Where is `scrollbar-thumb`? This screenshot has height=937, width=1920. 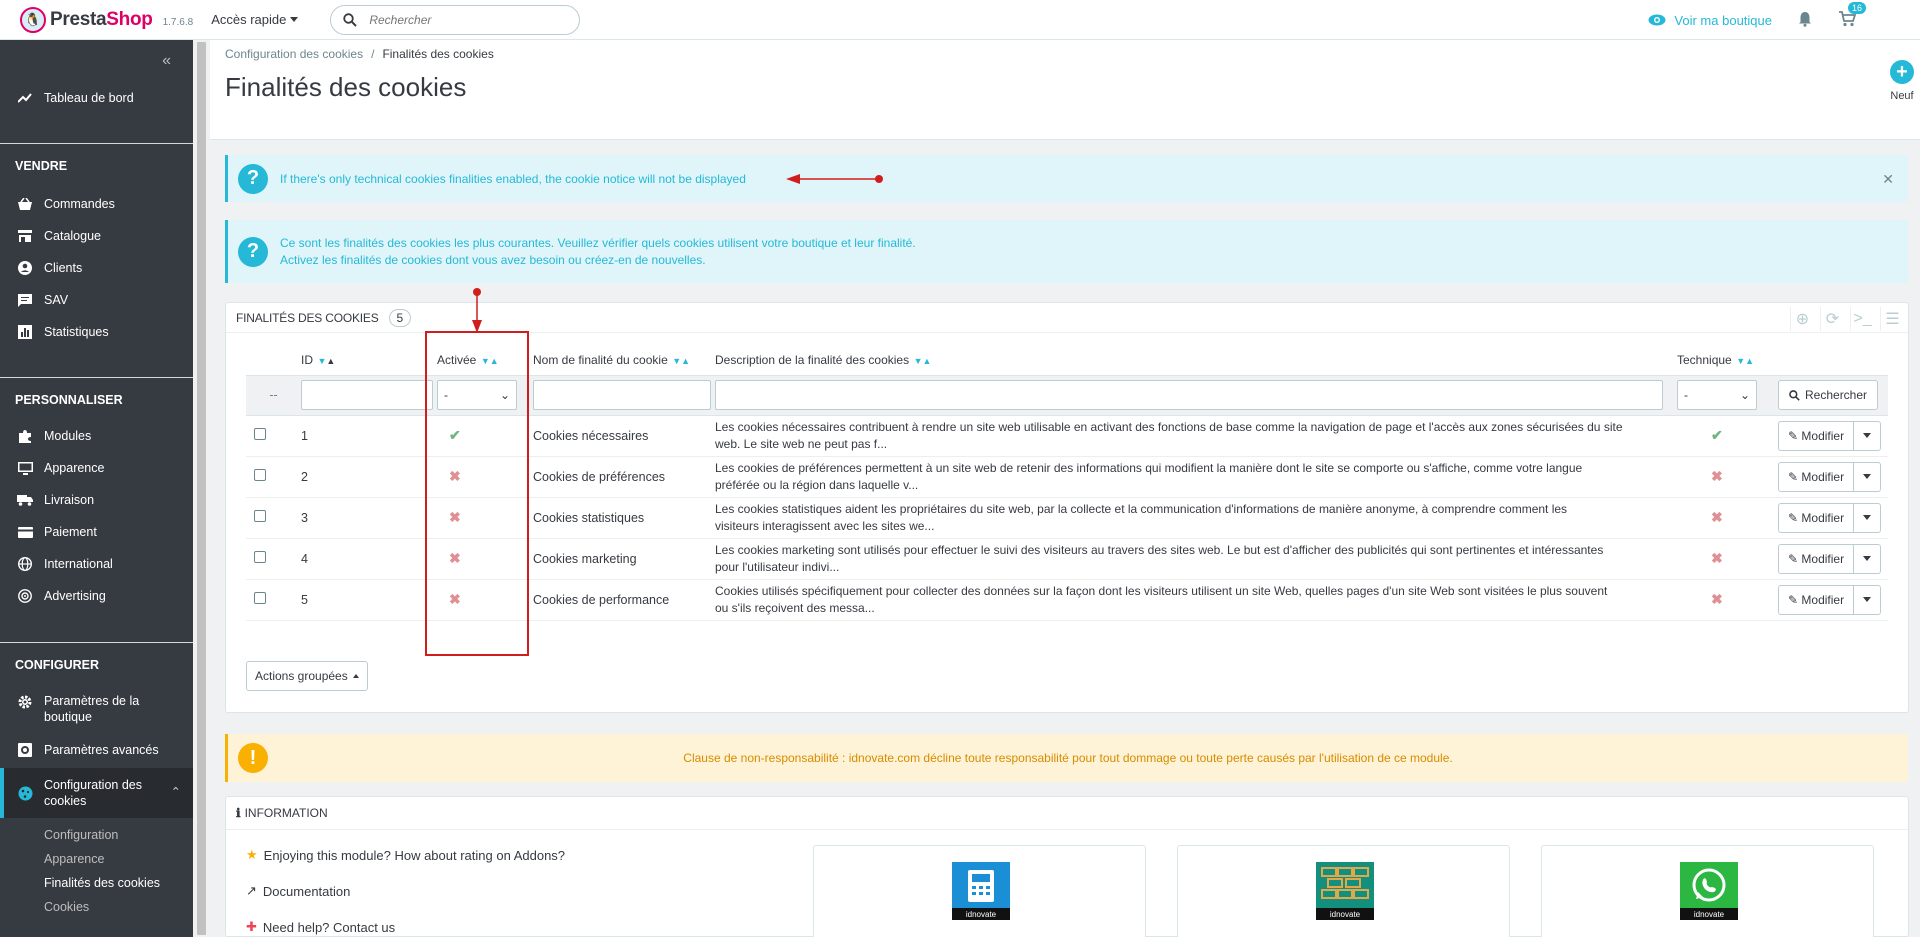
scrollbar-thumb is located at coordinates (201, 488).